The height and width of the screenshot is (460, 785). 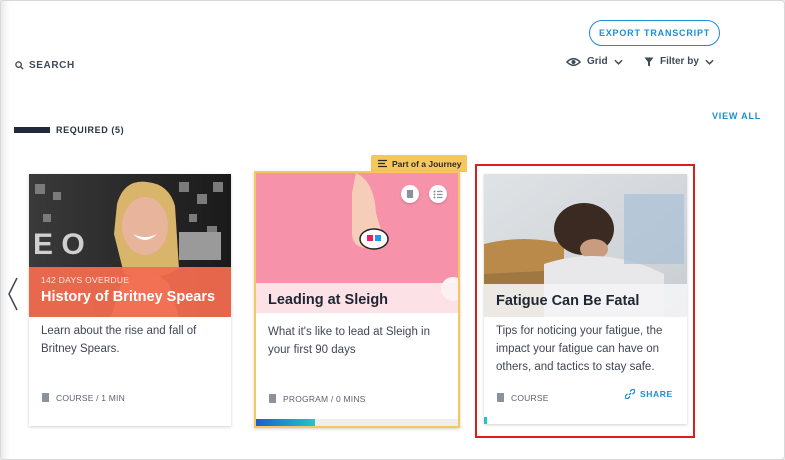 I want to click on journey-tag: Part of a Journey, so click(x=419, y=163).